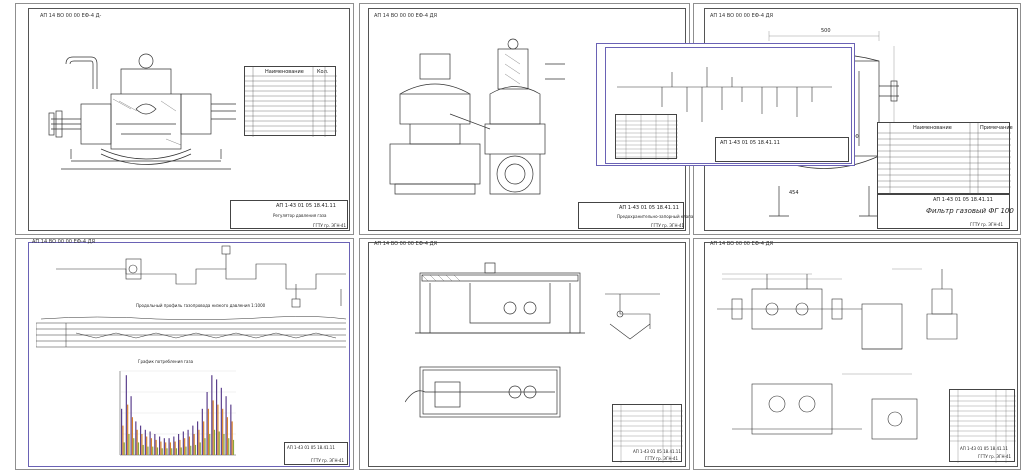 The width and height of the screenshot is (1024, 472). I want to click on cabinet-elevation, so click(500, 298).